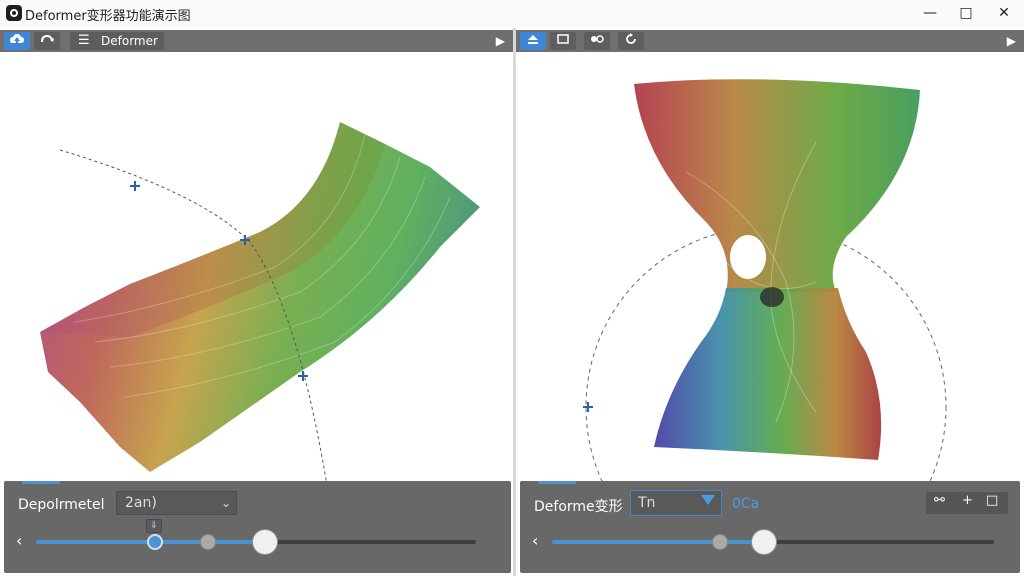 This screenshot has height=576, width=1024. Describe the element at coordinates (141, 503) in the screenshot. I see `parameter-value: 2an)` at that location.